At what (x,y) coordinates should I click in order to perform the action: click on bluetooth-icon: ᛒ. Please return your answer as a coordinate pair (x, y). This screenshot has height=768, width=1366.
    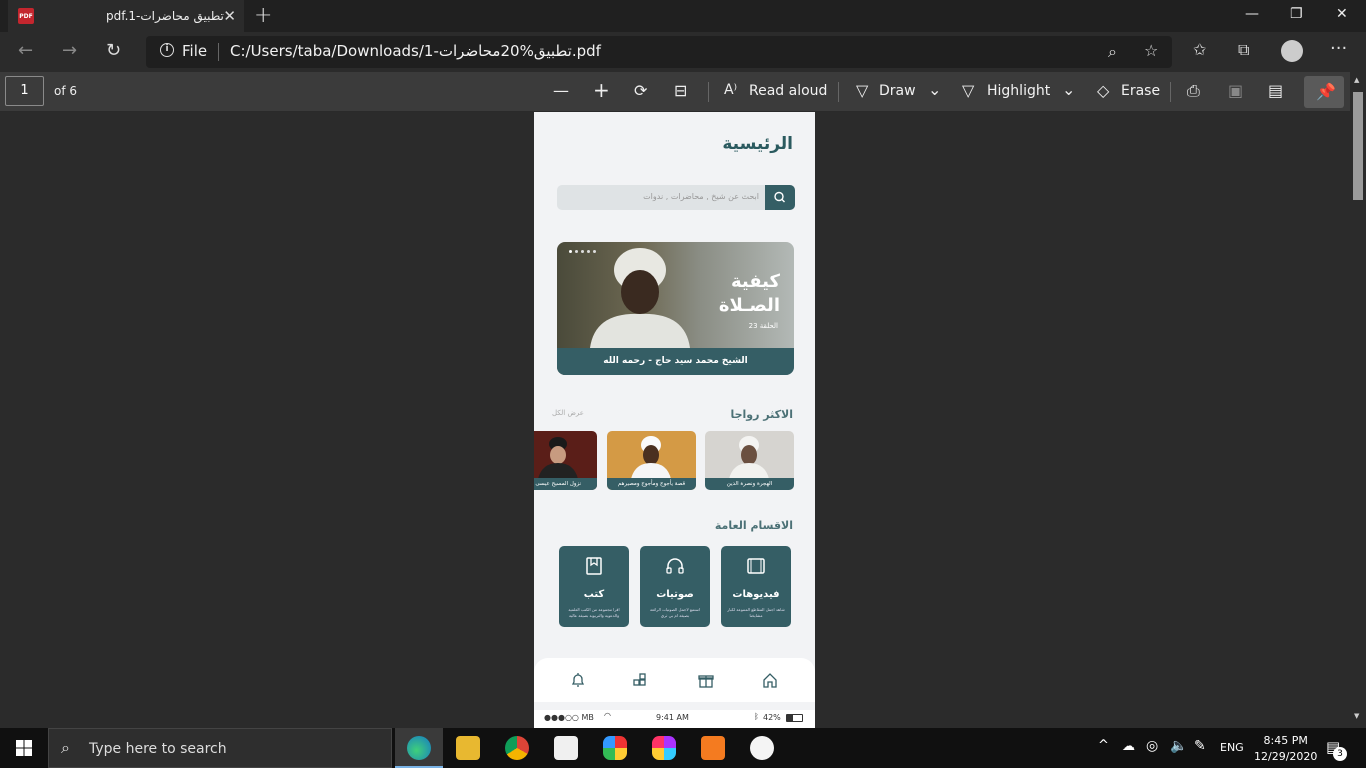
    Looking at the image, I should click on (756, 716).